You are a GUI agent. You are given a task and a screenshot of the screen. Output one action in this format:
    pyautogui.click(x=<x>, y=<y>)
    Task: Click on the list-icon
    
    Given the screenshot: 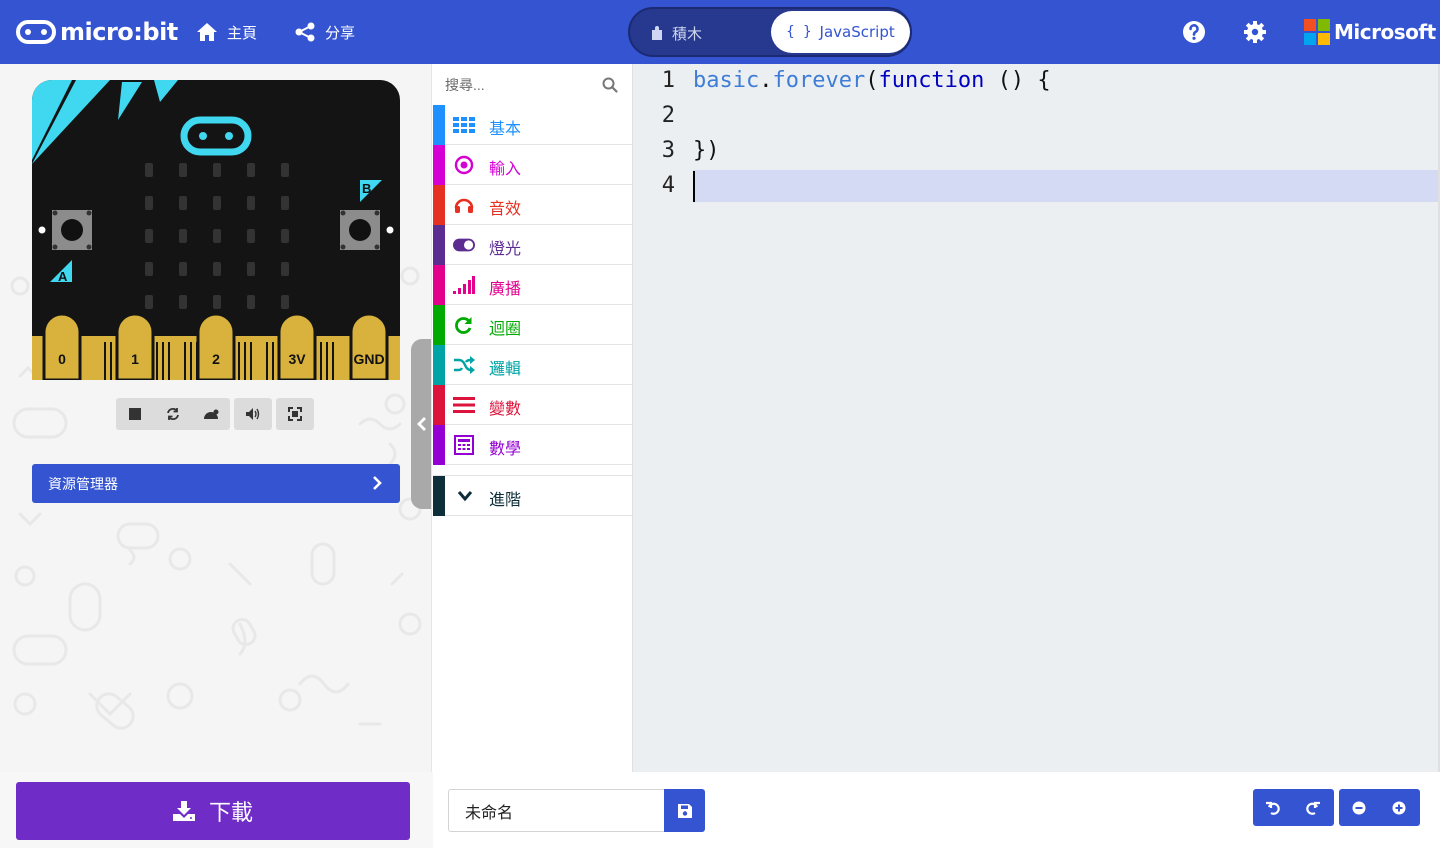 What is the action you would take?
    pyautogui.click(x=464, y=405)
    